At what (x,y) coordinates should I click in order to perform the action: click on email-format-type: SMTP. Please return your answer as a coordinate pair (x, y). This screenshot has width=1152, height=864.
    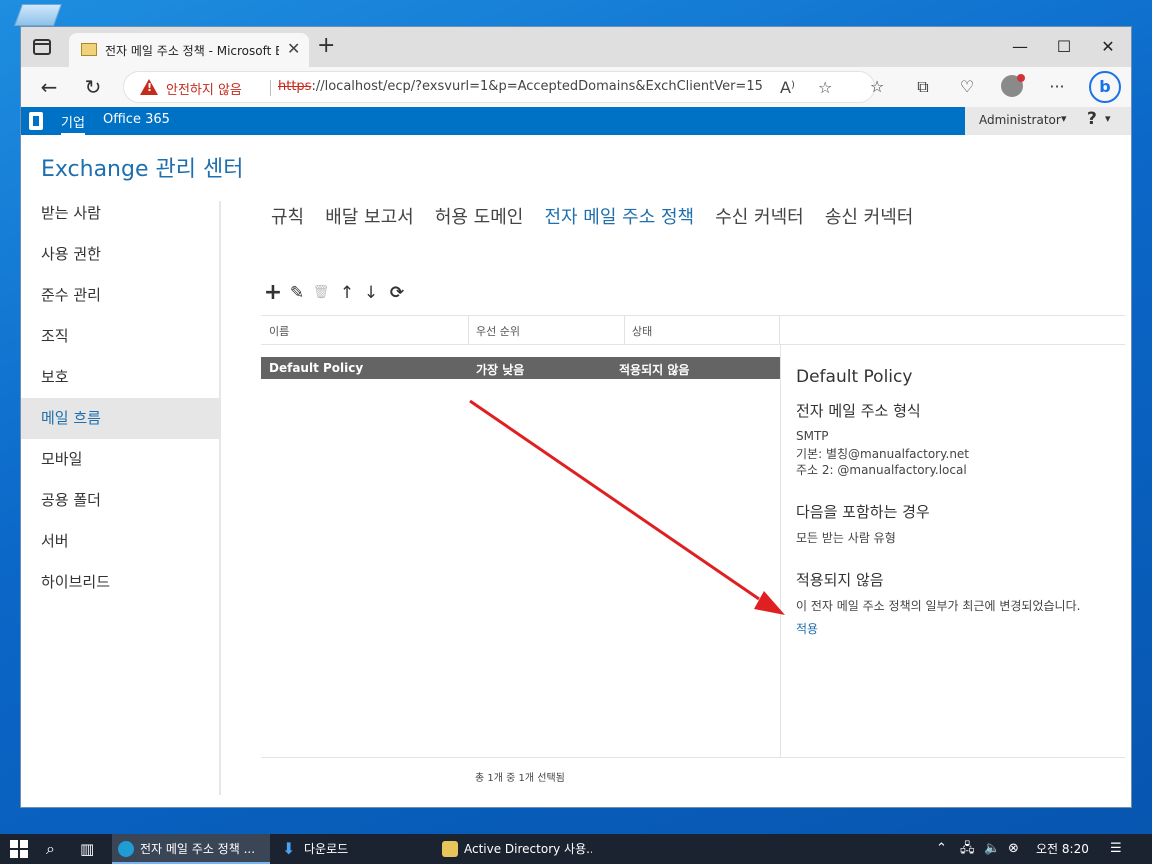
    Looking at the image, I should click on (812, 436).